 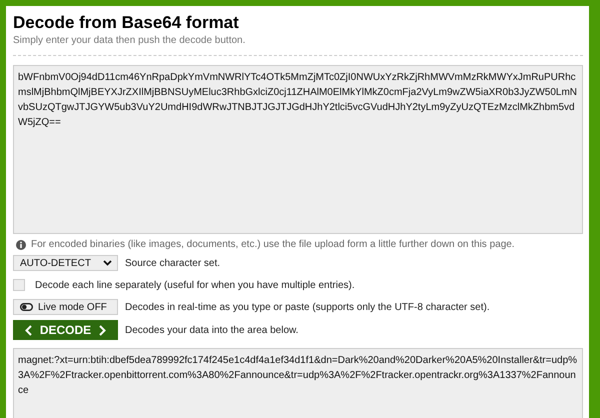 I want to click on page-subtitle: Simply enter your data then push the decode button., so click(x=129, y=40).